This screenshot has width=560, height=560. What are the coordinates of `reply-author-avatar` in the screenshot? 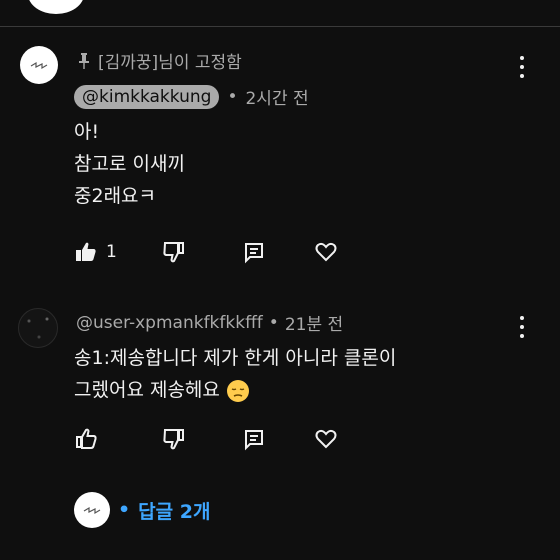 It's located at (38, 328).